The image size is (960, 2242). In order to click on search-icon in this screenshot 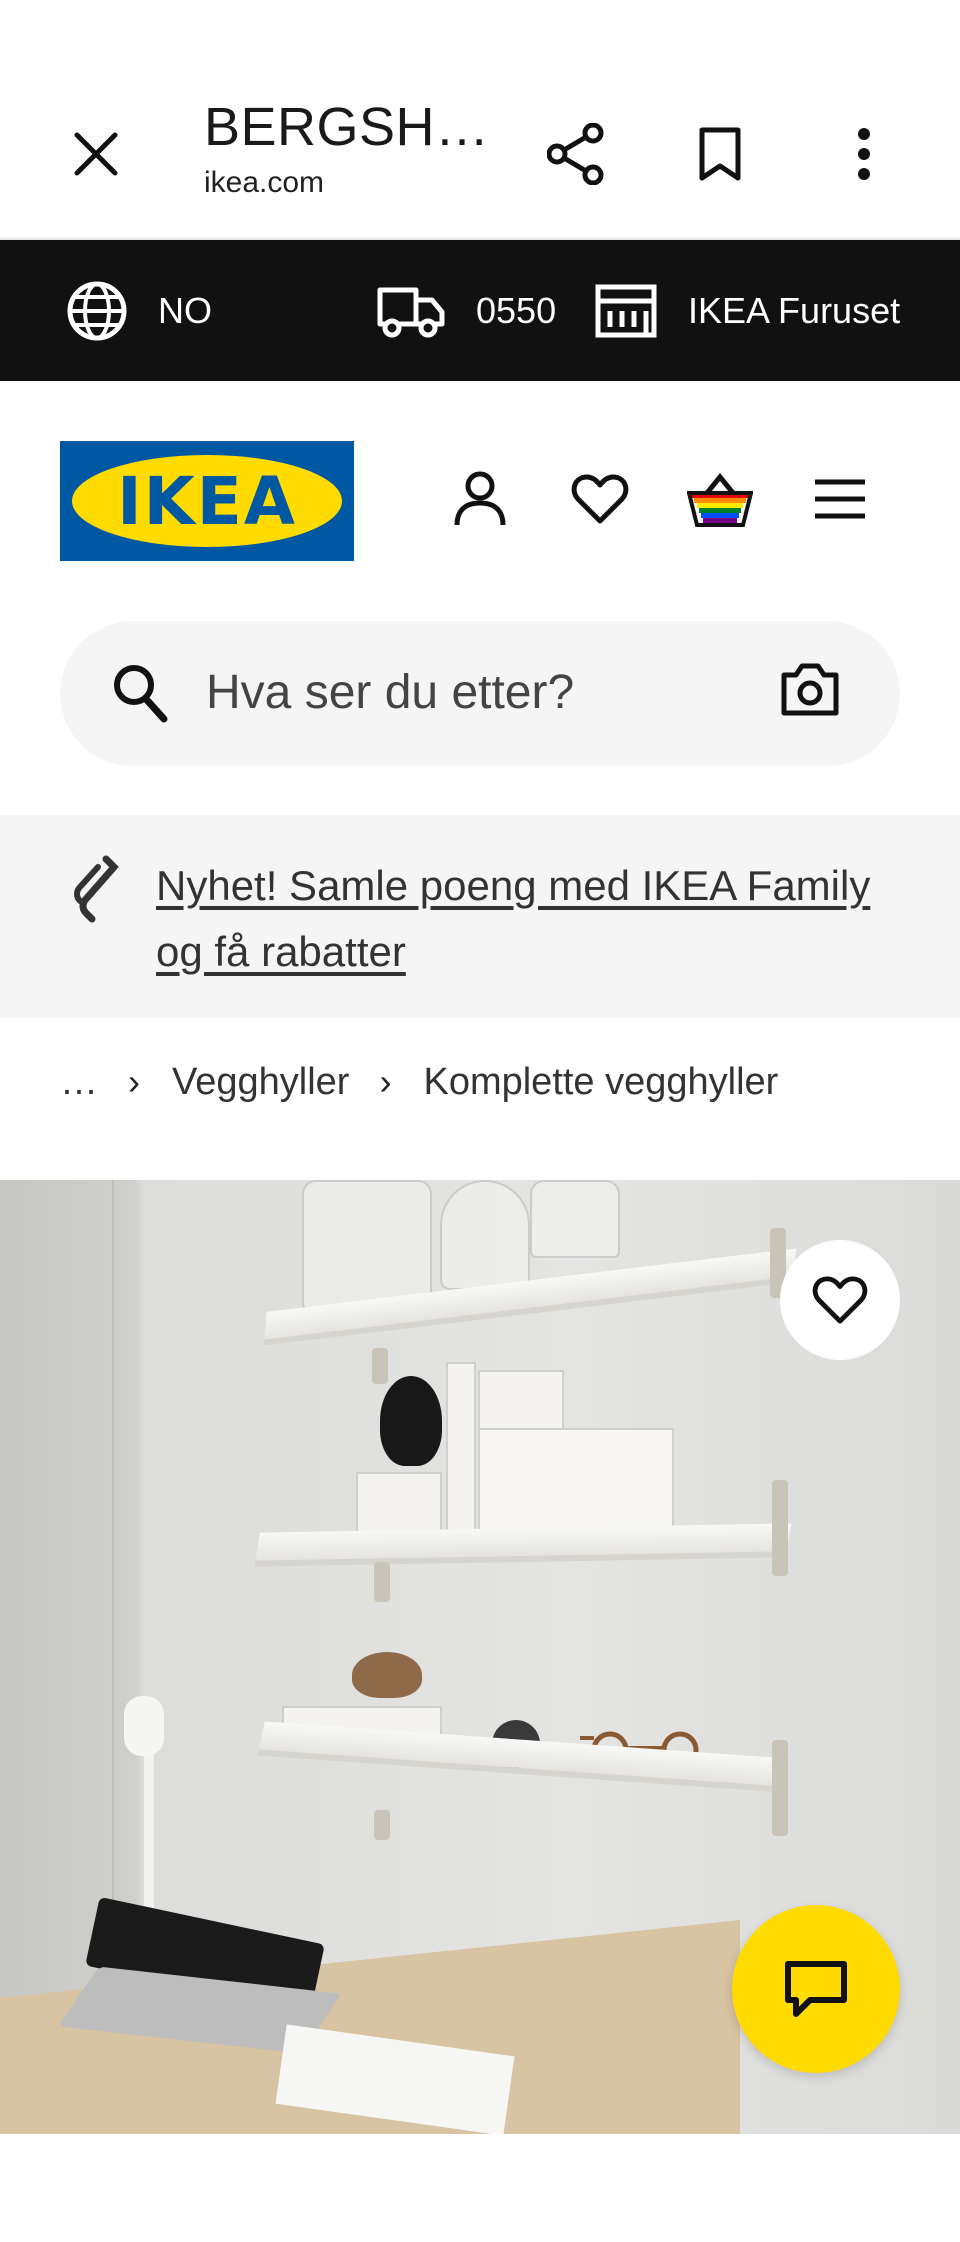, I will do `click(141, 694)`.